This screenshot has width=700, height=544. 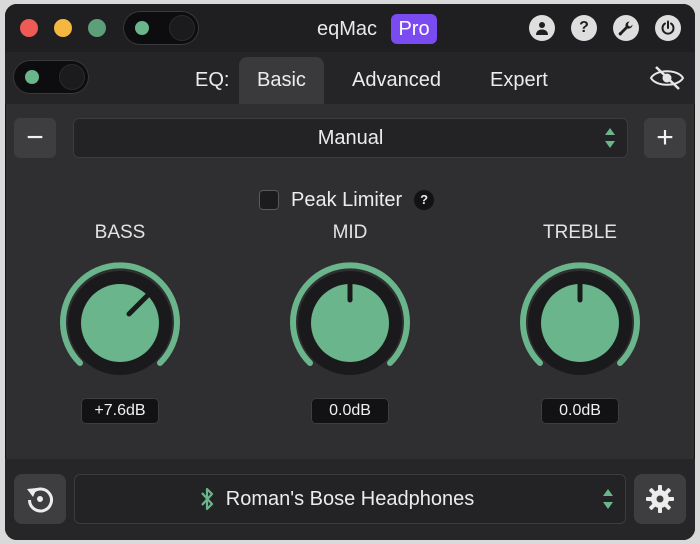 I want to click on engine-toggle, so click(x=161, y=28).